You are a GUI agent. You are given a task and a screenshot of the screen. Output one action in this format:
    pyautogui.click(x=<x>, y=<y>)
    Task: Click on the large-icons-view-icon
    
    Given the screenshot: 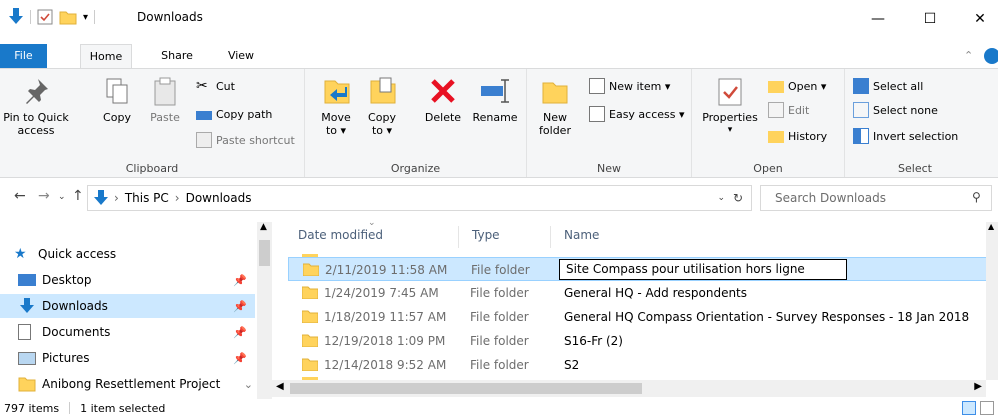 What is the action you would take?
    pyautogui.click(x=987, y=408)
    